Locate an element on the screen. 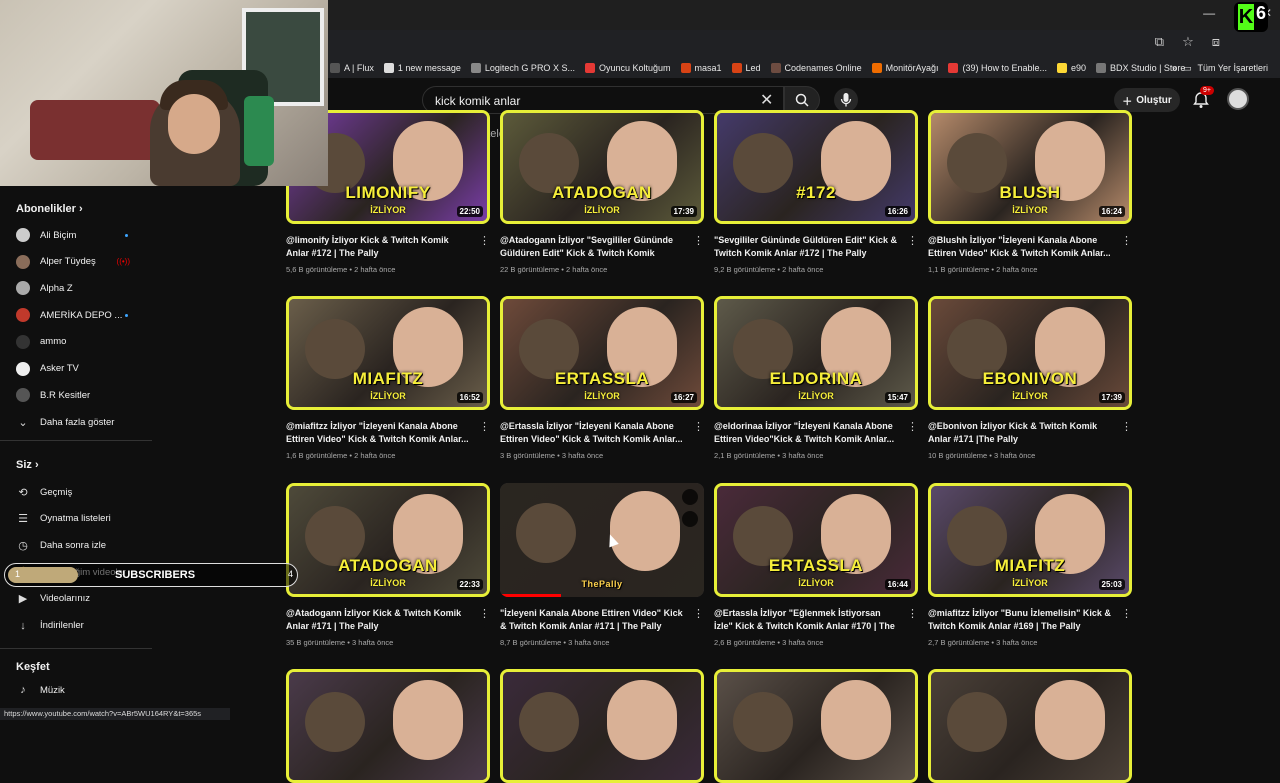  bookmark-favicon-icon is located at coordinates (1101, 68).